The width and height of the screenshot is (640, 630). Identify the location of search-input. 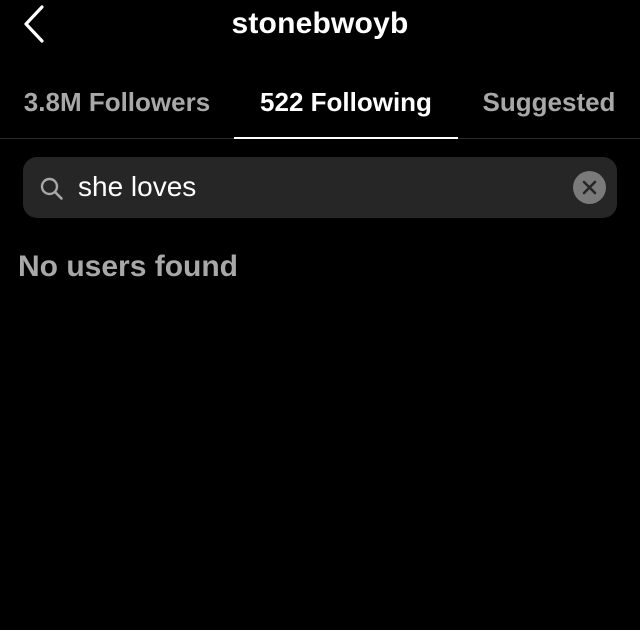
(318, 187).